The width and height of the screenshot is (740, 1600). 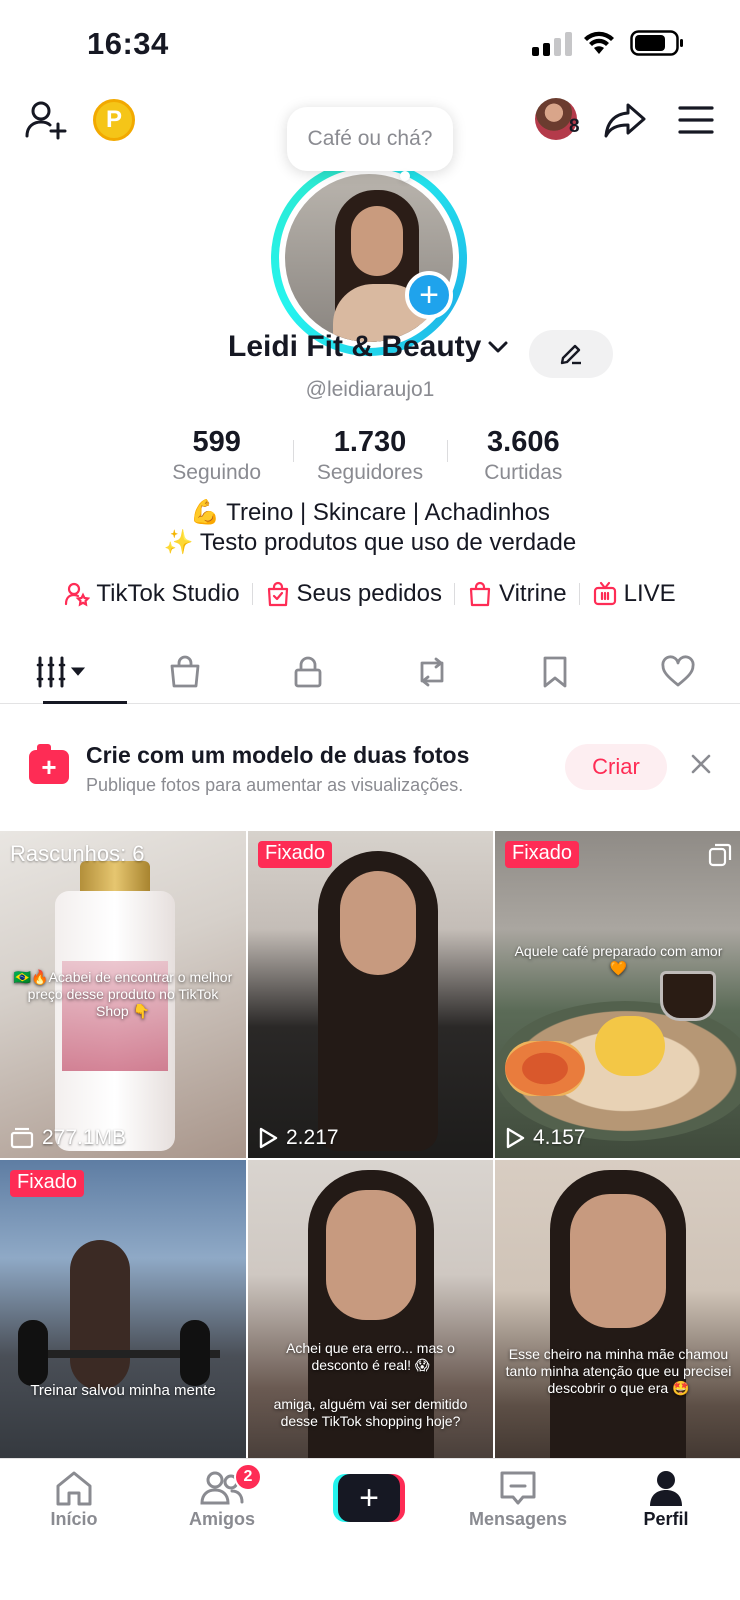 I want to click on lock-icon, so click(x=308, y=671).